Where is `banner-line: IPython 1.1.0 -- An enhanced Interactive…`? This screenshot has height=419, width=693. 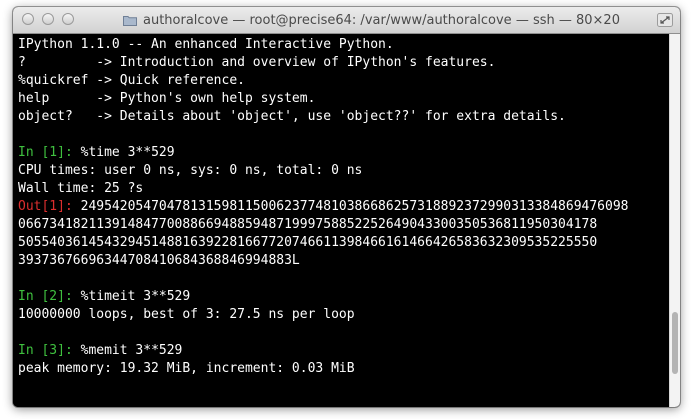
banner-line: IPython 1.1.0 -- An enhanced Interactive… is located at coordinates (206, 44).